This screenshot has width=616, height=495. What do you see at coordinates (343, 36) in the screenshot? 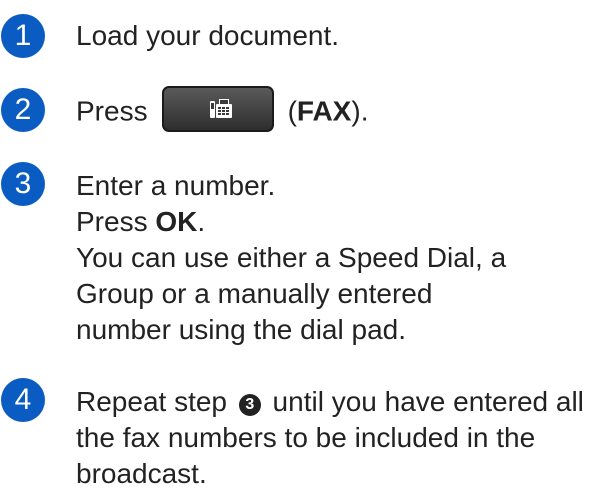
I see `step-1-text: Load your document.` at bounding box center [343, 36].